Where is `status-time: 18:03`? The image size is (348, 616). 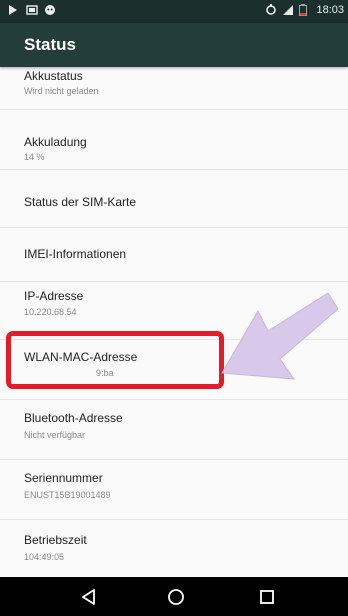
status-time: 18:03 is located at coordinates (330, 10).